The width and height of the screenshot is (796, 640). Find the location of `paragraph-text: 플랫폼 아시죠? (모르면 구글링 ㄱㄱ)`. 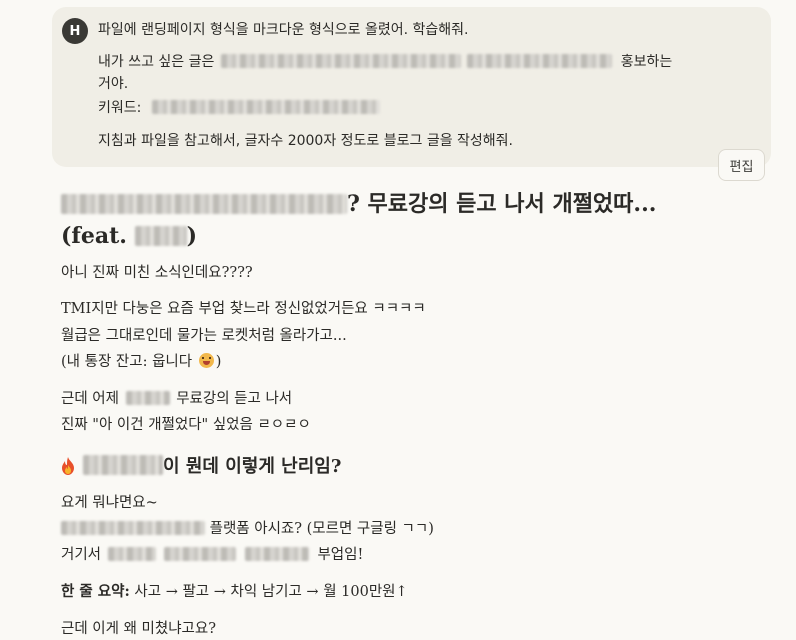

paragraph-text: 플랫폼 아시죠? (모르면 구글링 ㄱㄱ) is located at coordinates (321, 529).